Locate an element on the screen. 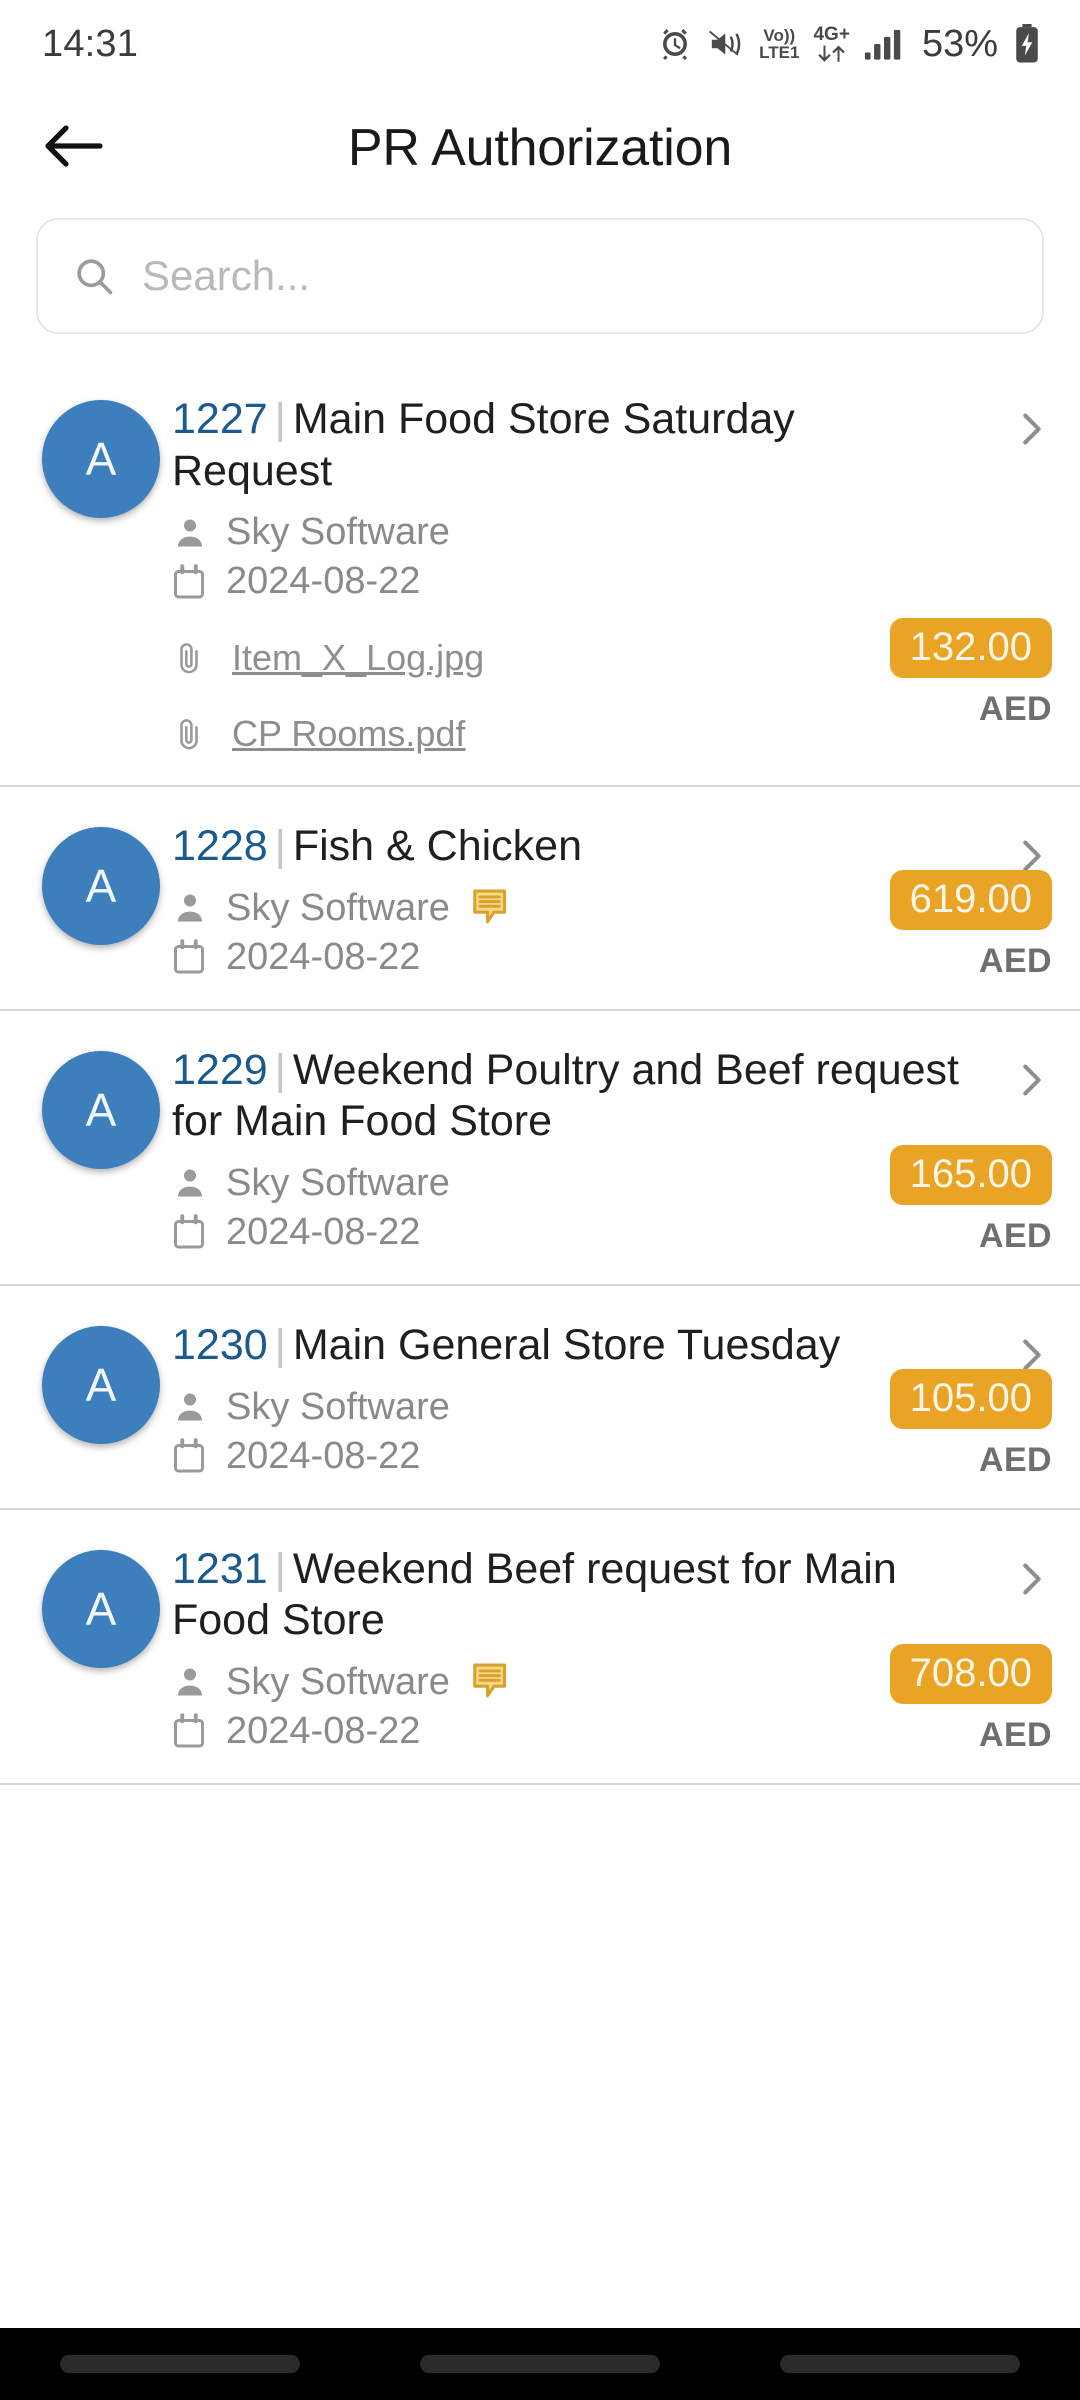 Image resolution: width=1080 pixels, height=2400 pixels. row-title: 1228 | Fish & Chicken is located at coordinates (606, 847).